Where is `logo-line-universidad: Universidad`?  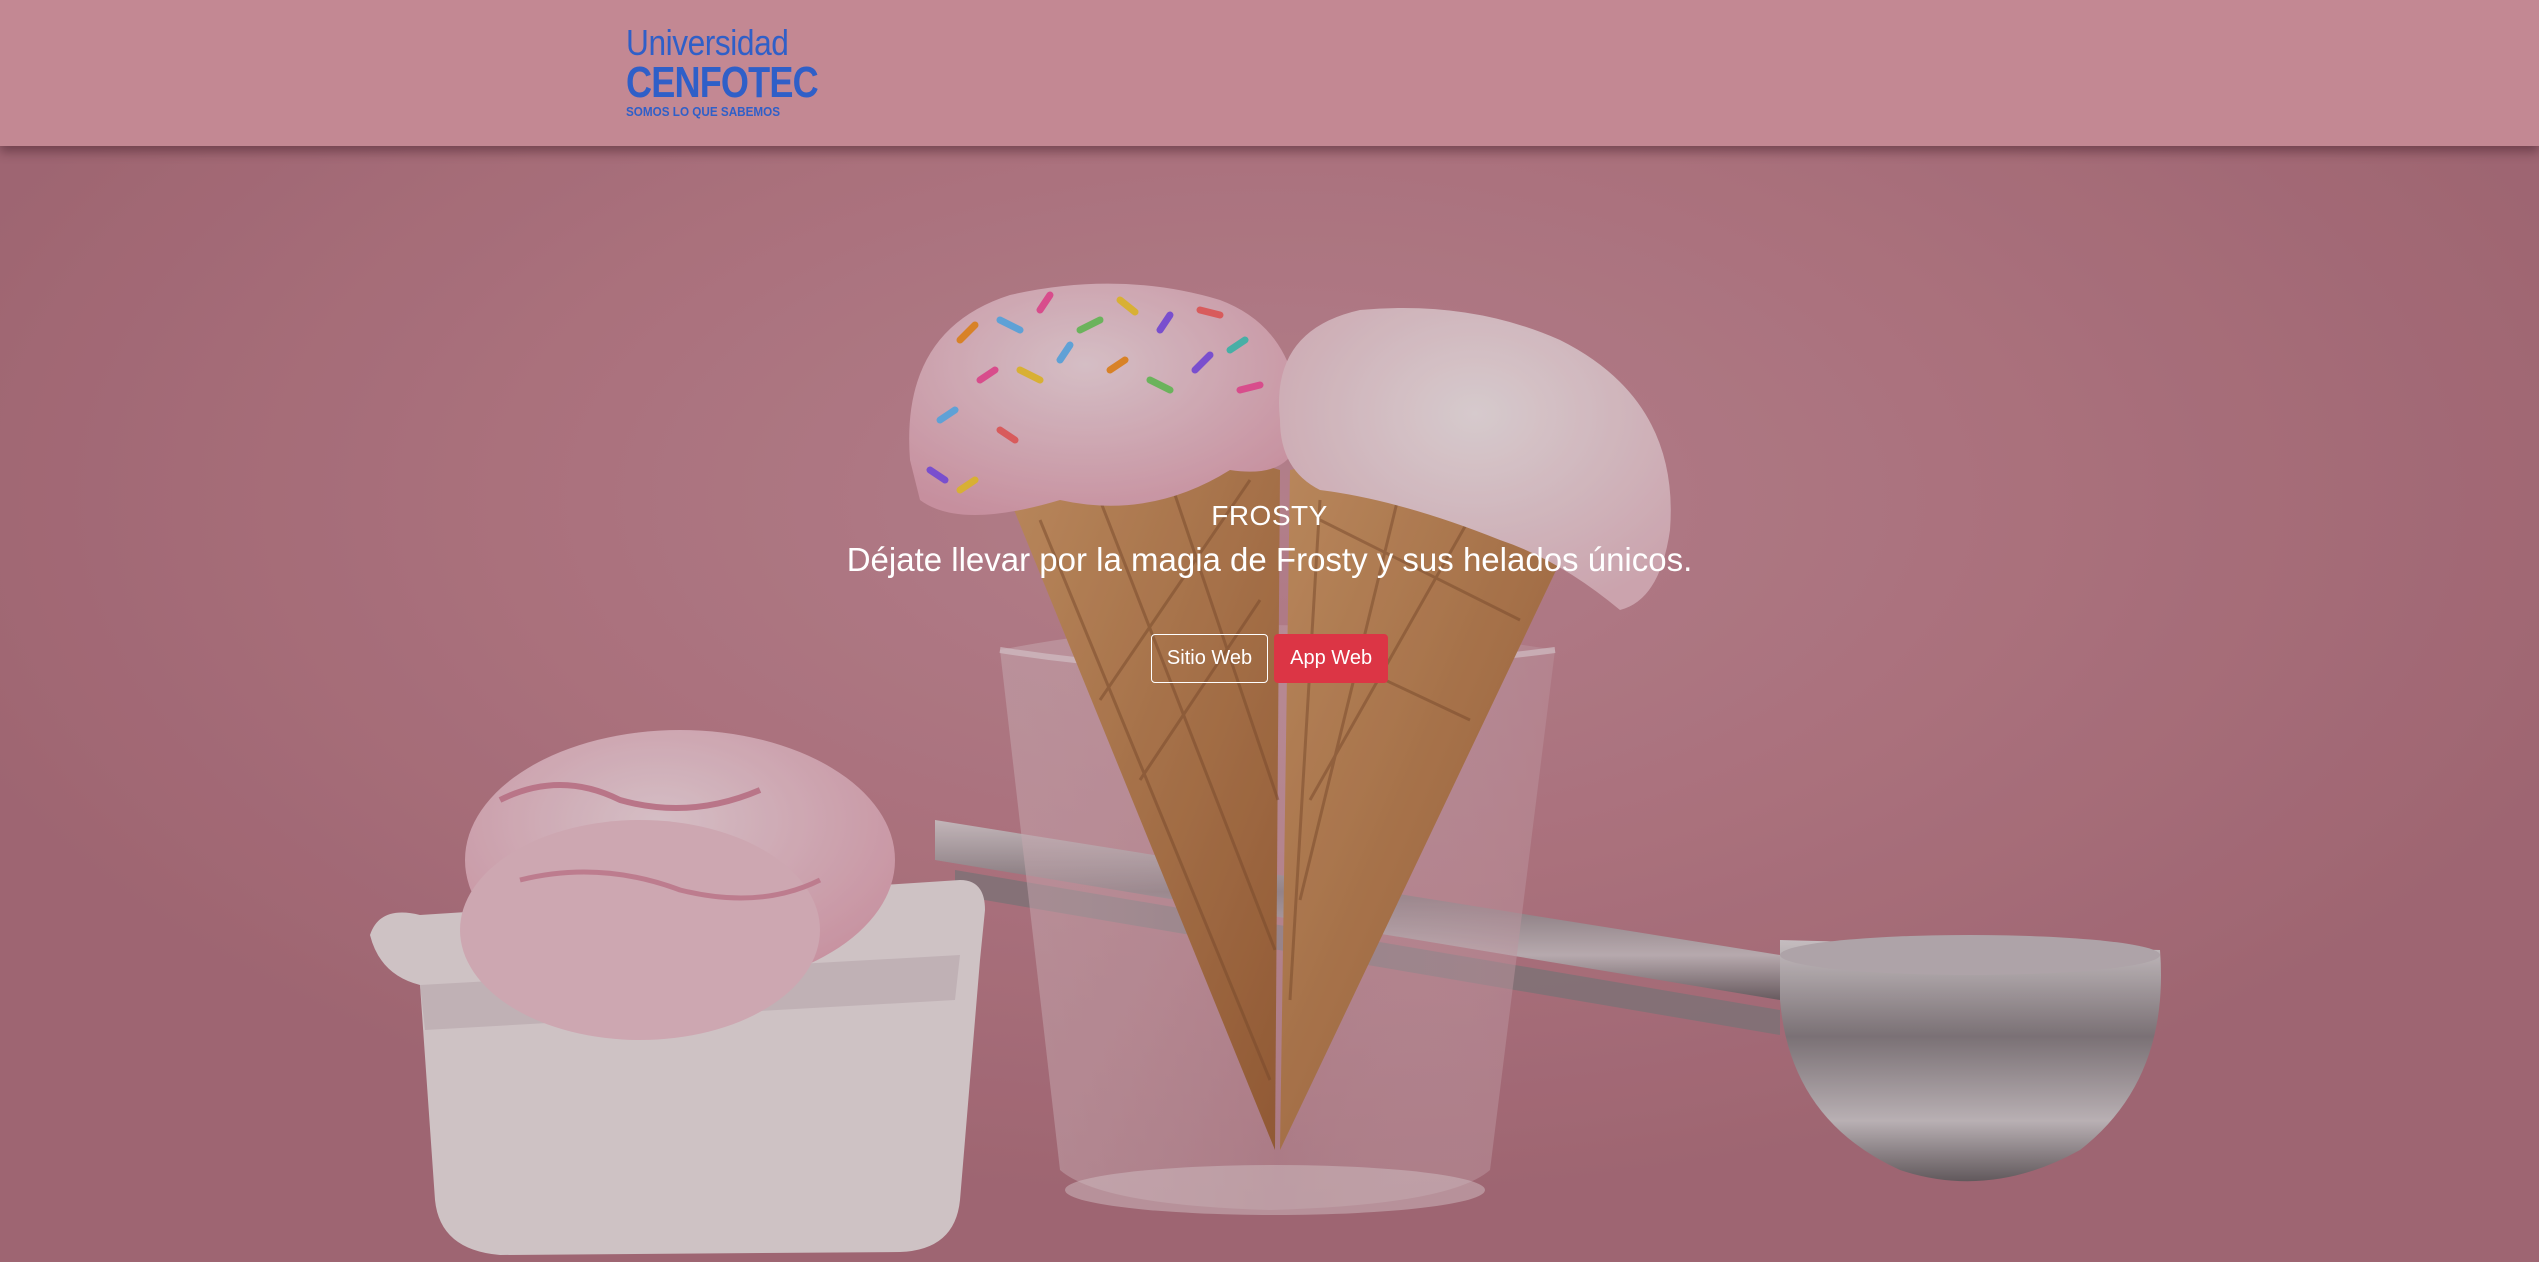
logo-line-universidad: Universidad is located at coordinates (707, 42).